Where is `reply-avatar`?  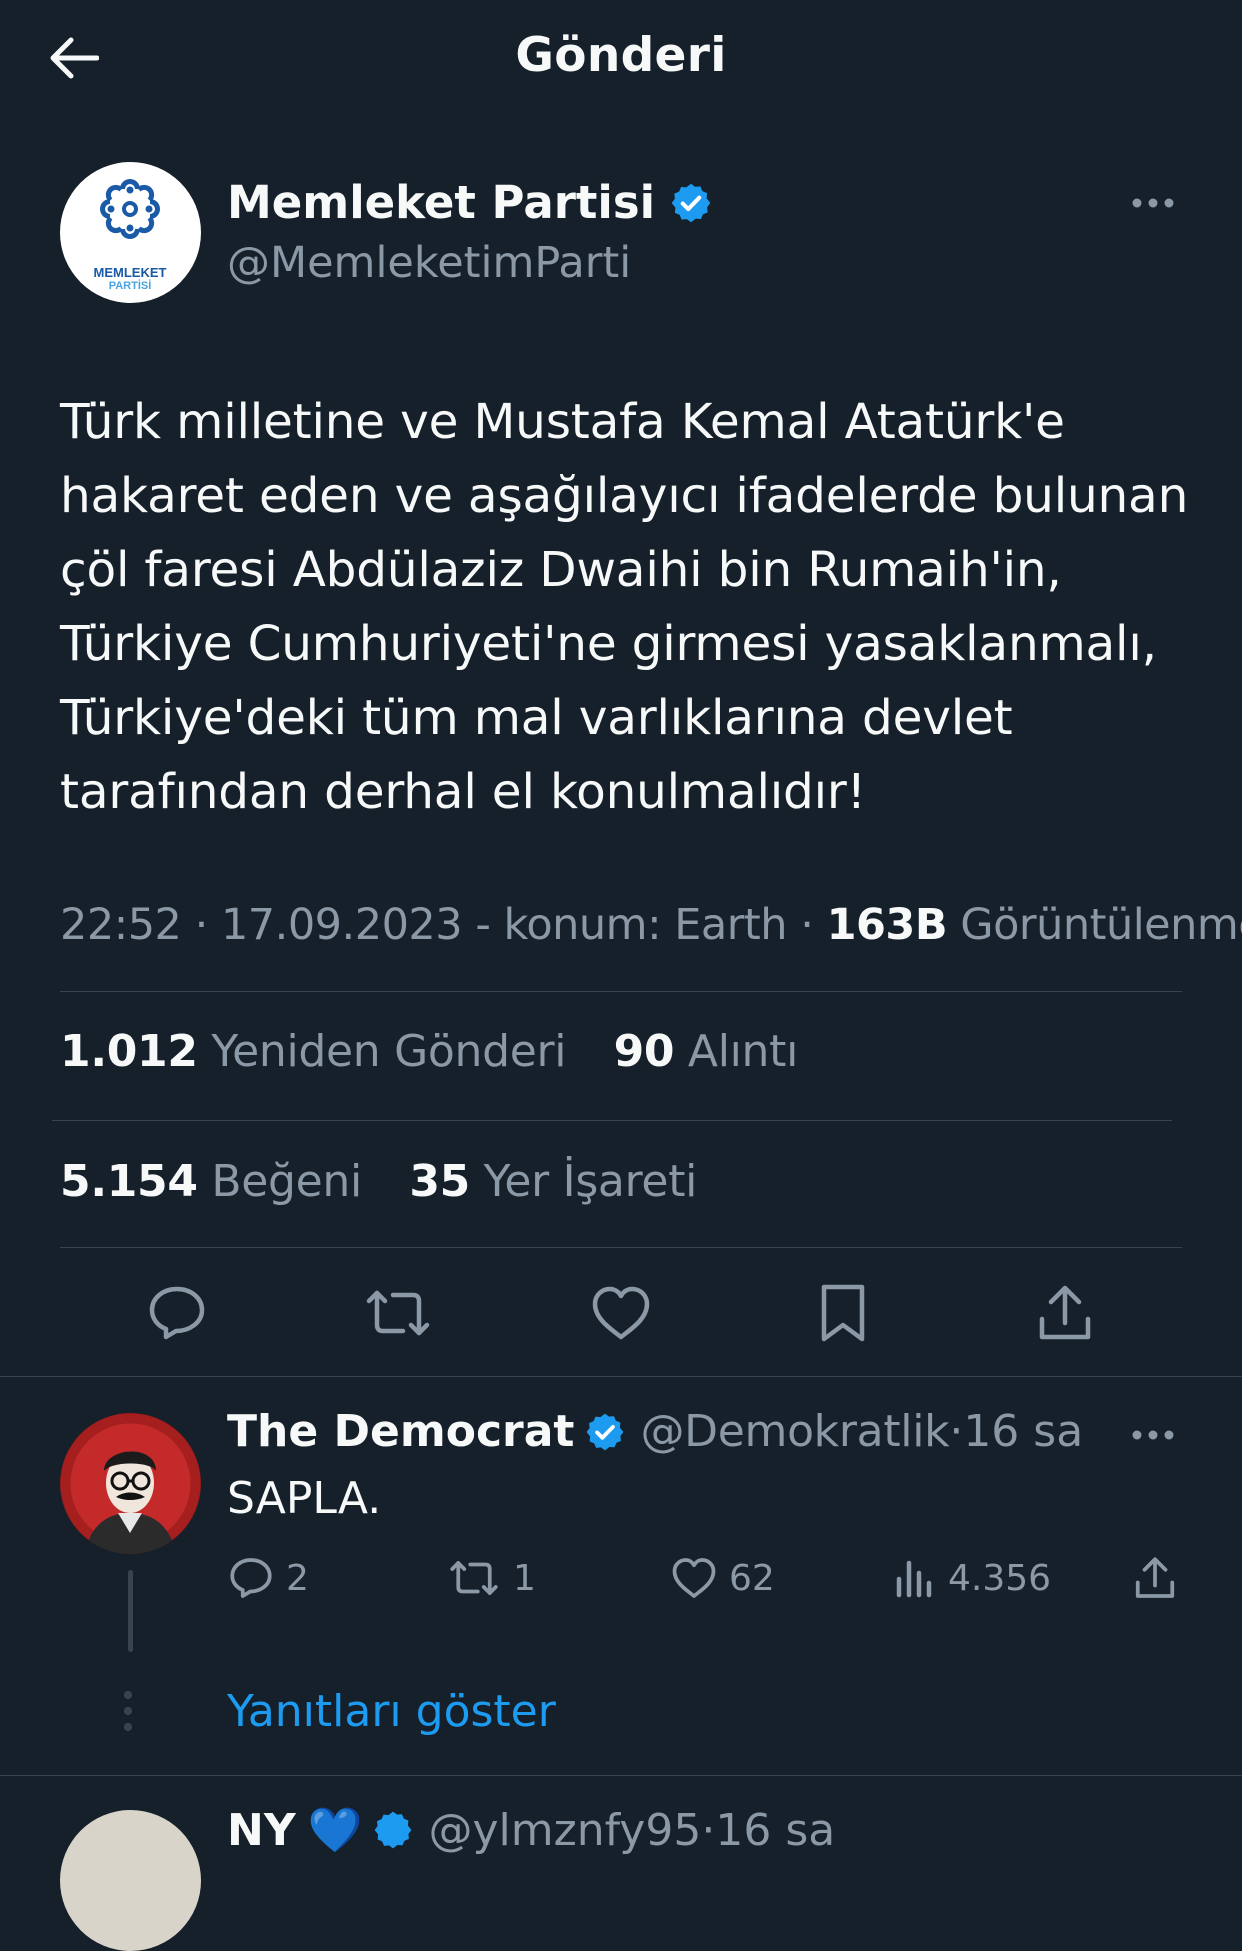 reply-avatar is located at coordinates (130, 1483).